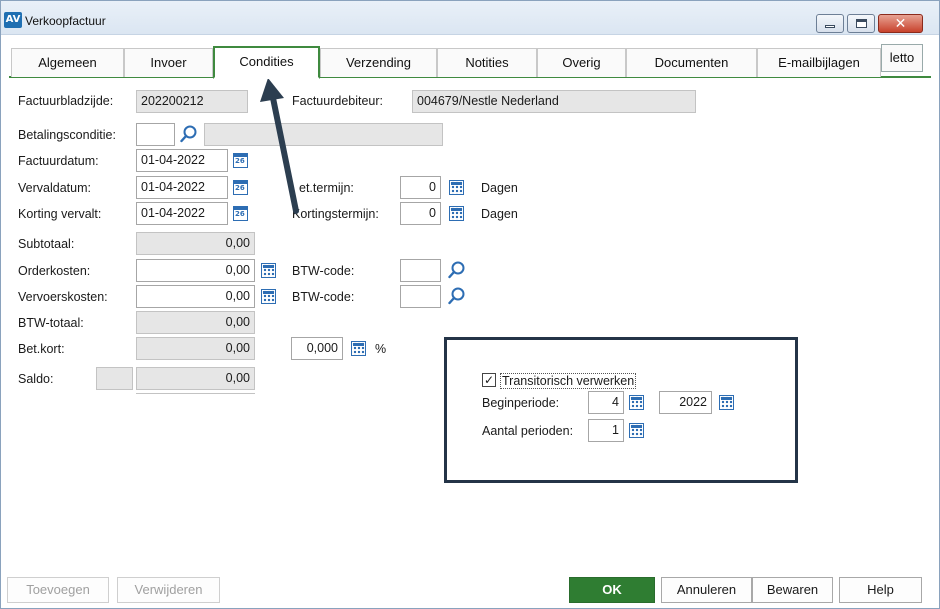 This screenshot has width=940, height=609. Describe the element at coordinates (489, 380) in the screenshot. I see `transitorisch-checkbox: ✓` at that location.